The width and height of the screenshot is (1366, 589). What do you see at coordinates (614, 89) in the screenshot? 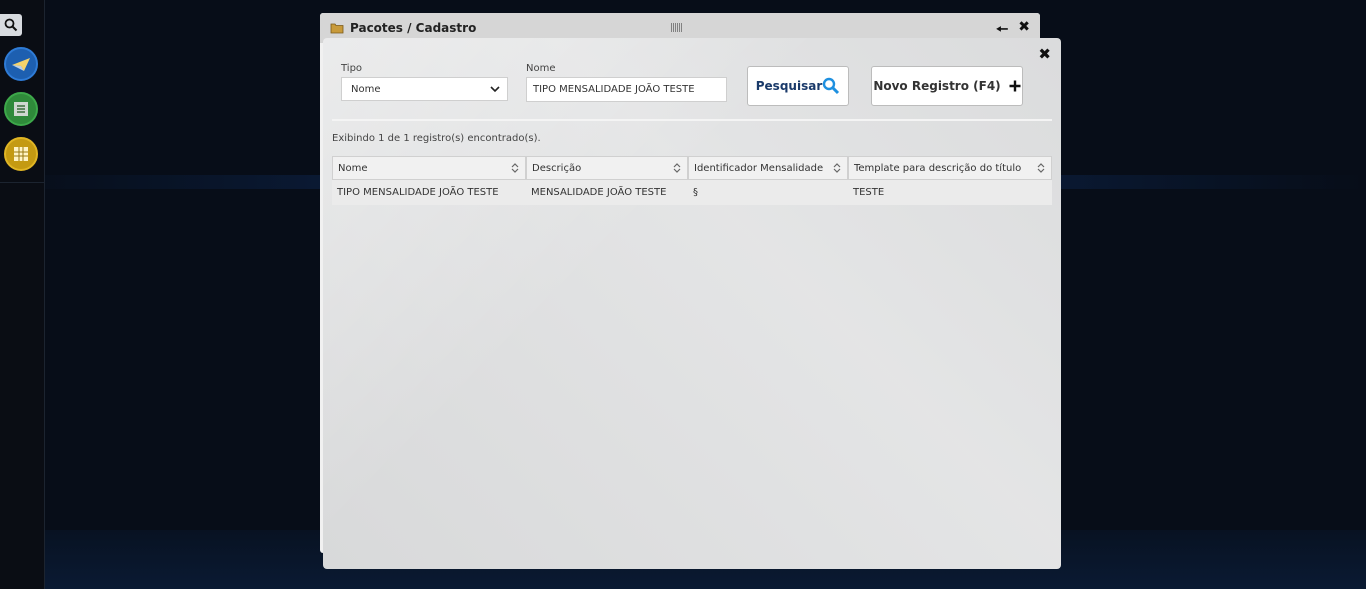
I see `nome-input-value: TIPO MENSALIDADE JOÃO TESTE` at bounding box center [614, 89].